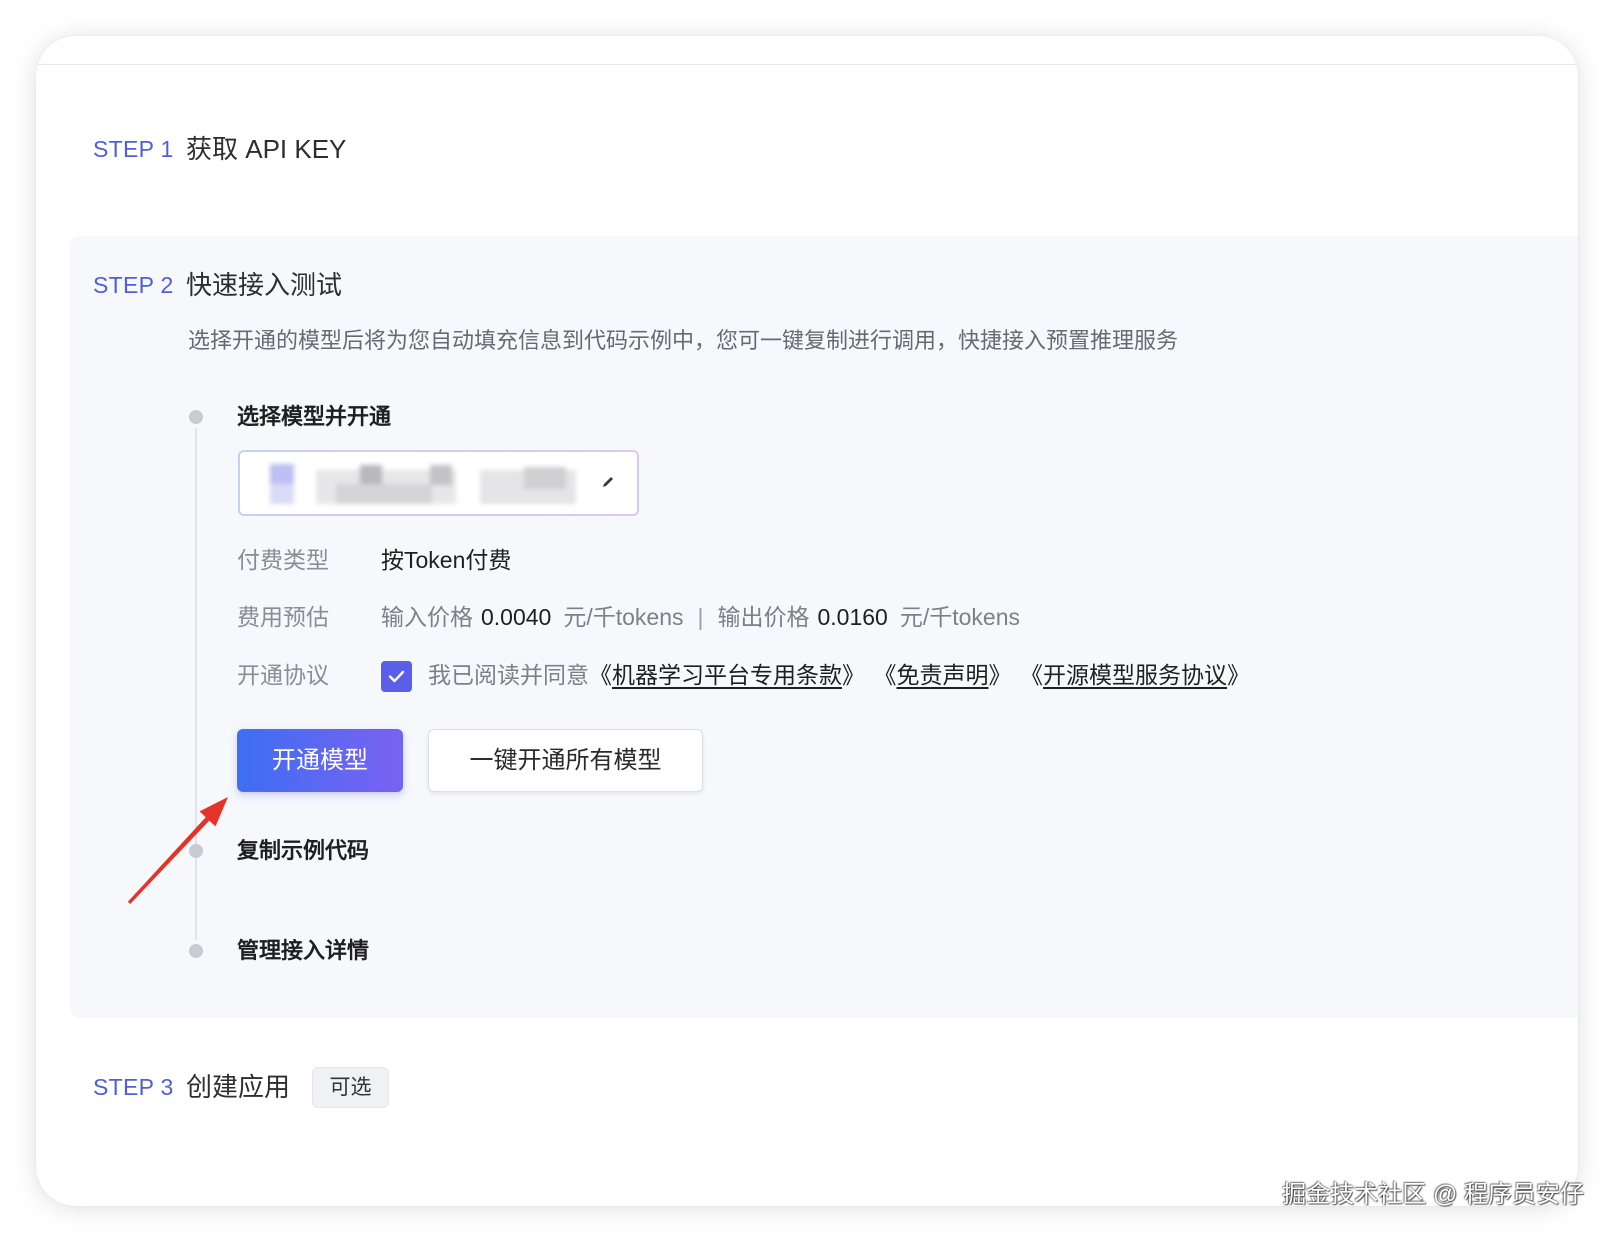  Describe the element at coordinates (427, 617) in the screenshot. I see `input-price-label: 输入价格` at that location.